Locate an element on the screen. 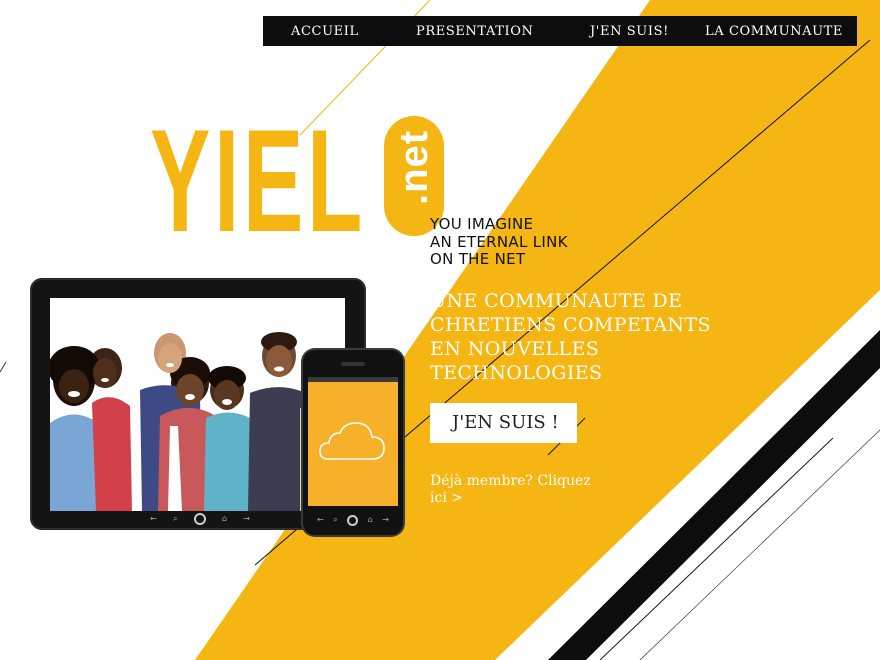 Image resolution: width=880 pixels, height=660 pixels. cloud-icon is located at coordinates (352, 441).